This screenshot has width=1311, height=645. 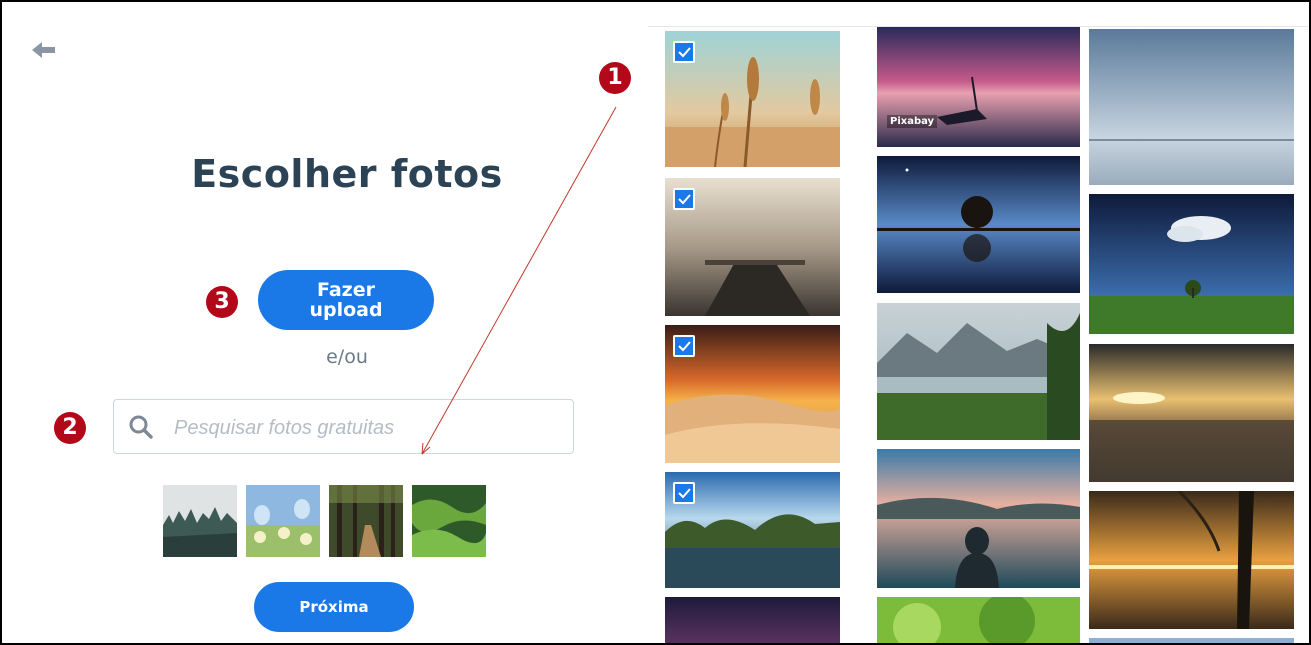 What do you see at coordinates (1191, 264) in the screenshot?
I see `gallery-photo-cloud-over-tree` at bounding box center [1191, 264].